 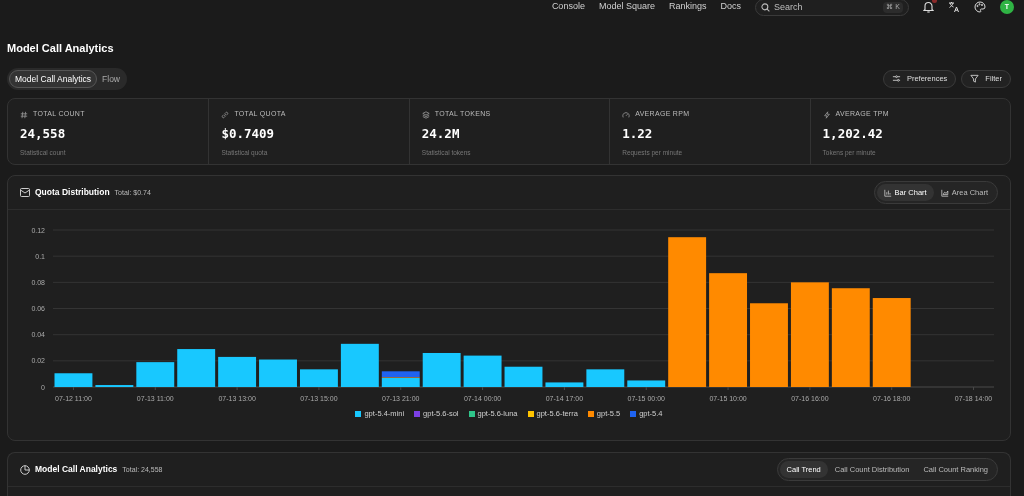 I want to click on nav-link: Console, so click(x=568, y=7).